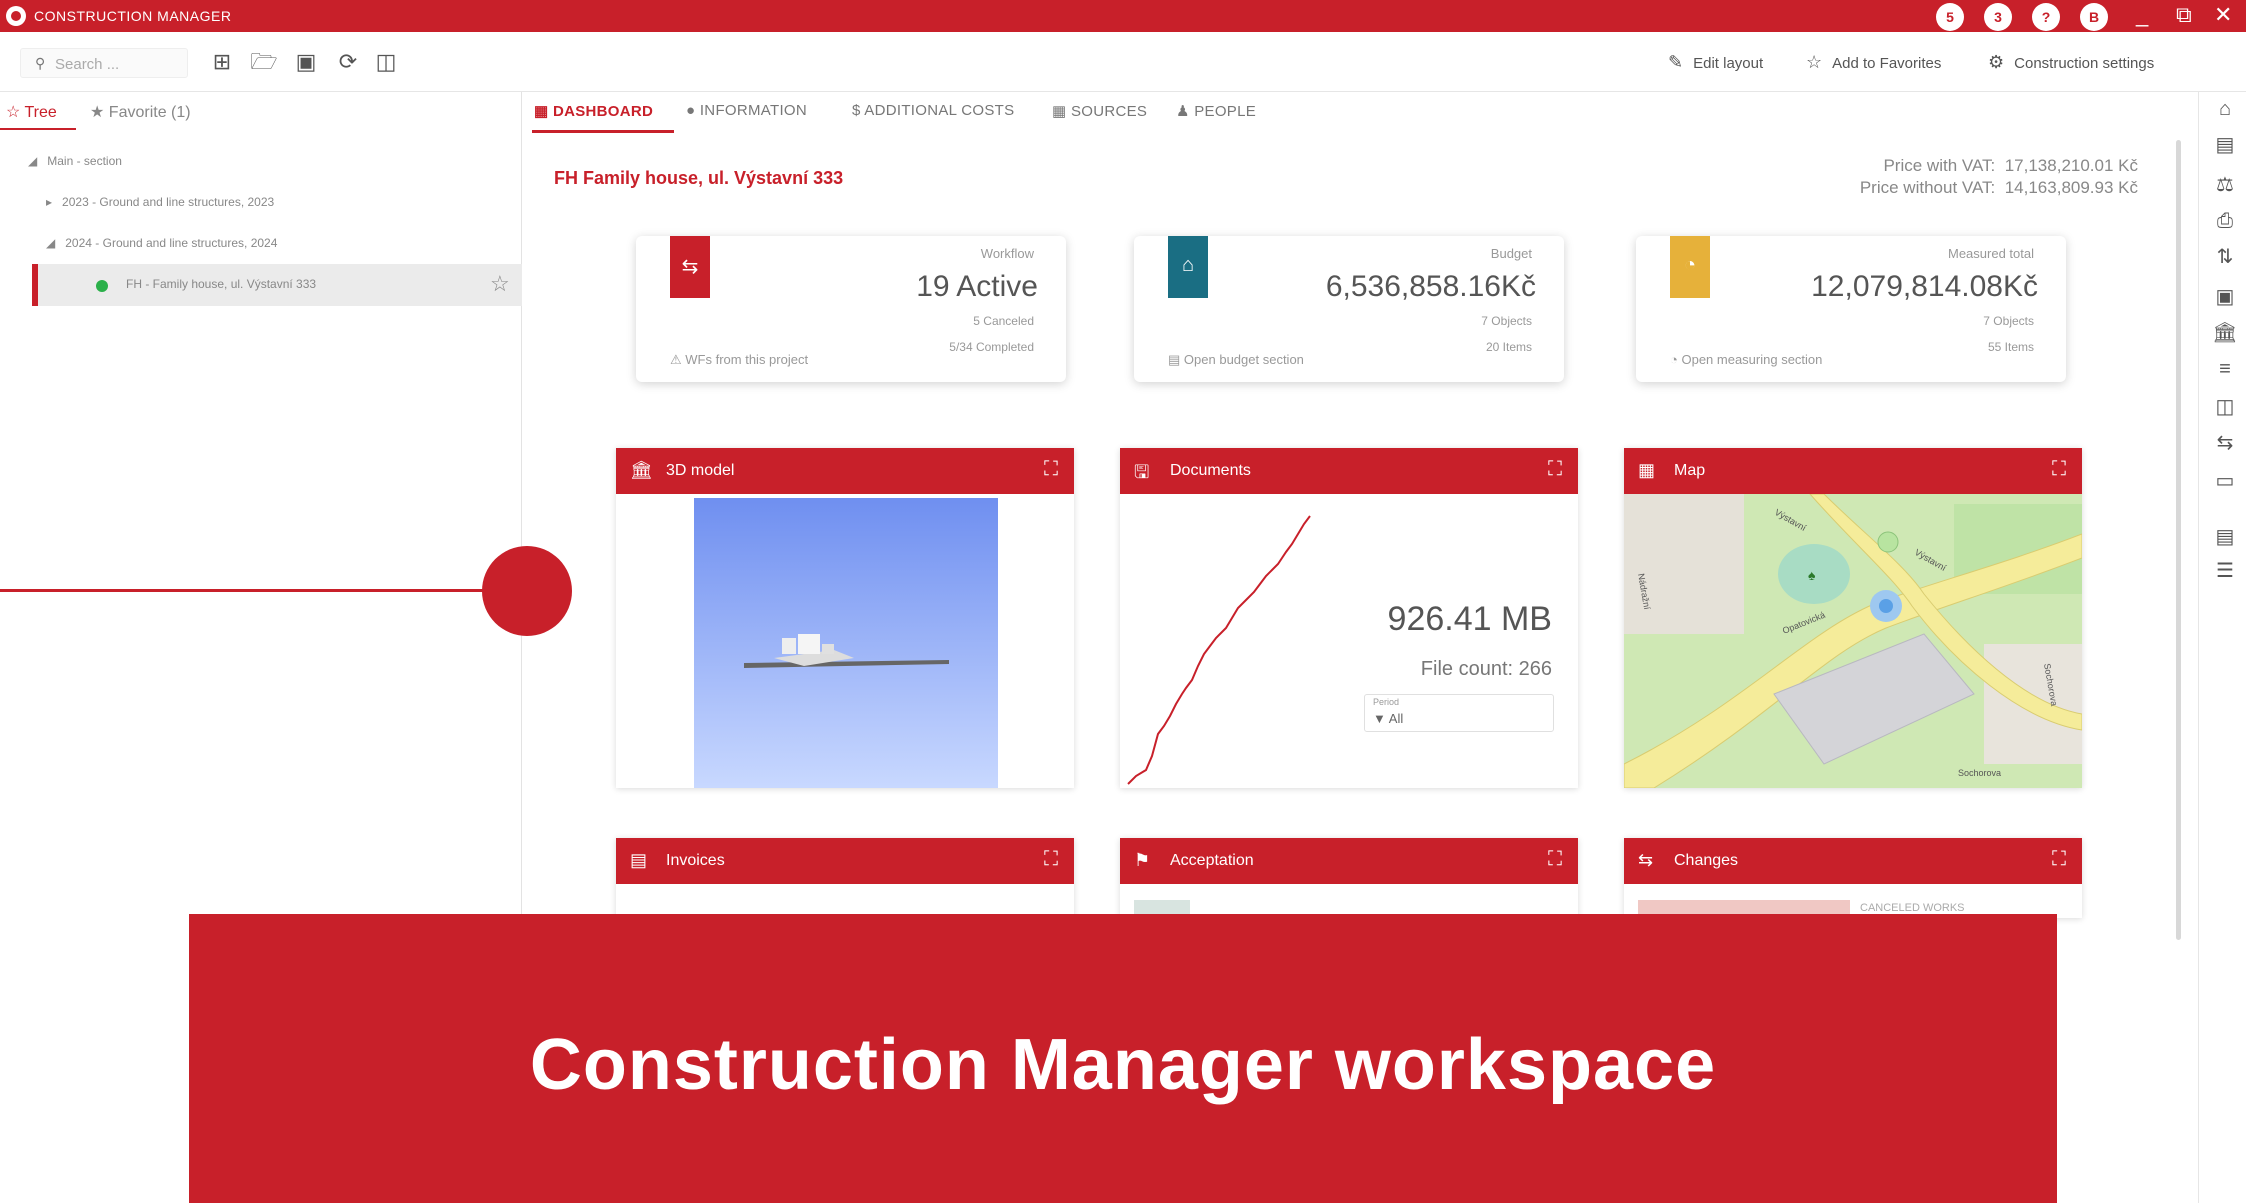 Image resolution: width=2246 pixels, height=1203 pixels. Describe the element at coordinates (1690, 470) in the screenshot. I see `map-widget-title: Map` at that location.